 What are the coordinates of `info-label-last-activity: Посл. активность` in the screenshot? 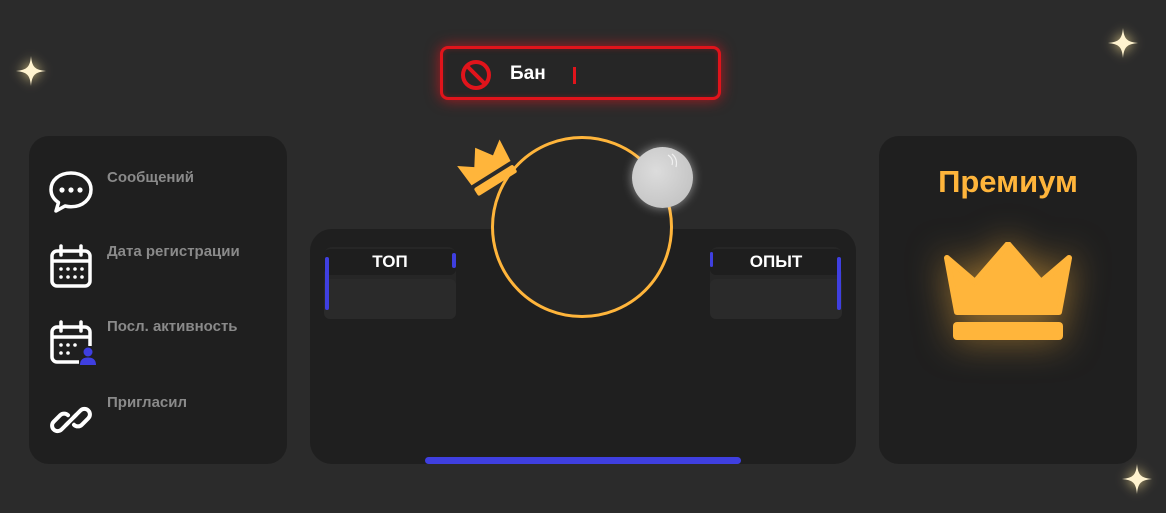 It's located at (172, 326).